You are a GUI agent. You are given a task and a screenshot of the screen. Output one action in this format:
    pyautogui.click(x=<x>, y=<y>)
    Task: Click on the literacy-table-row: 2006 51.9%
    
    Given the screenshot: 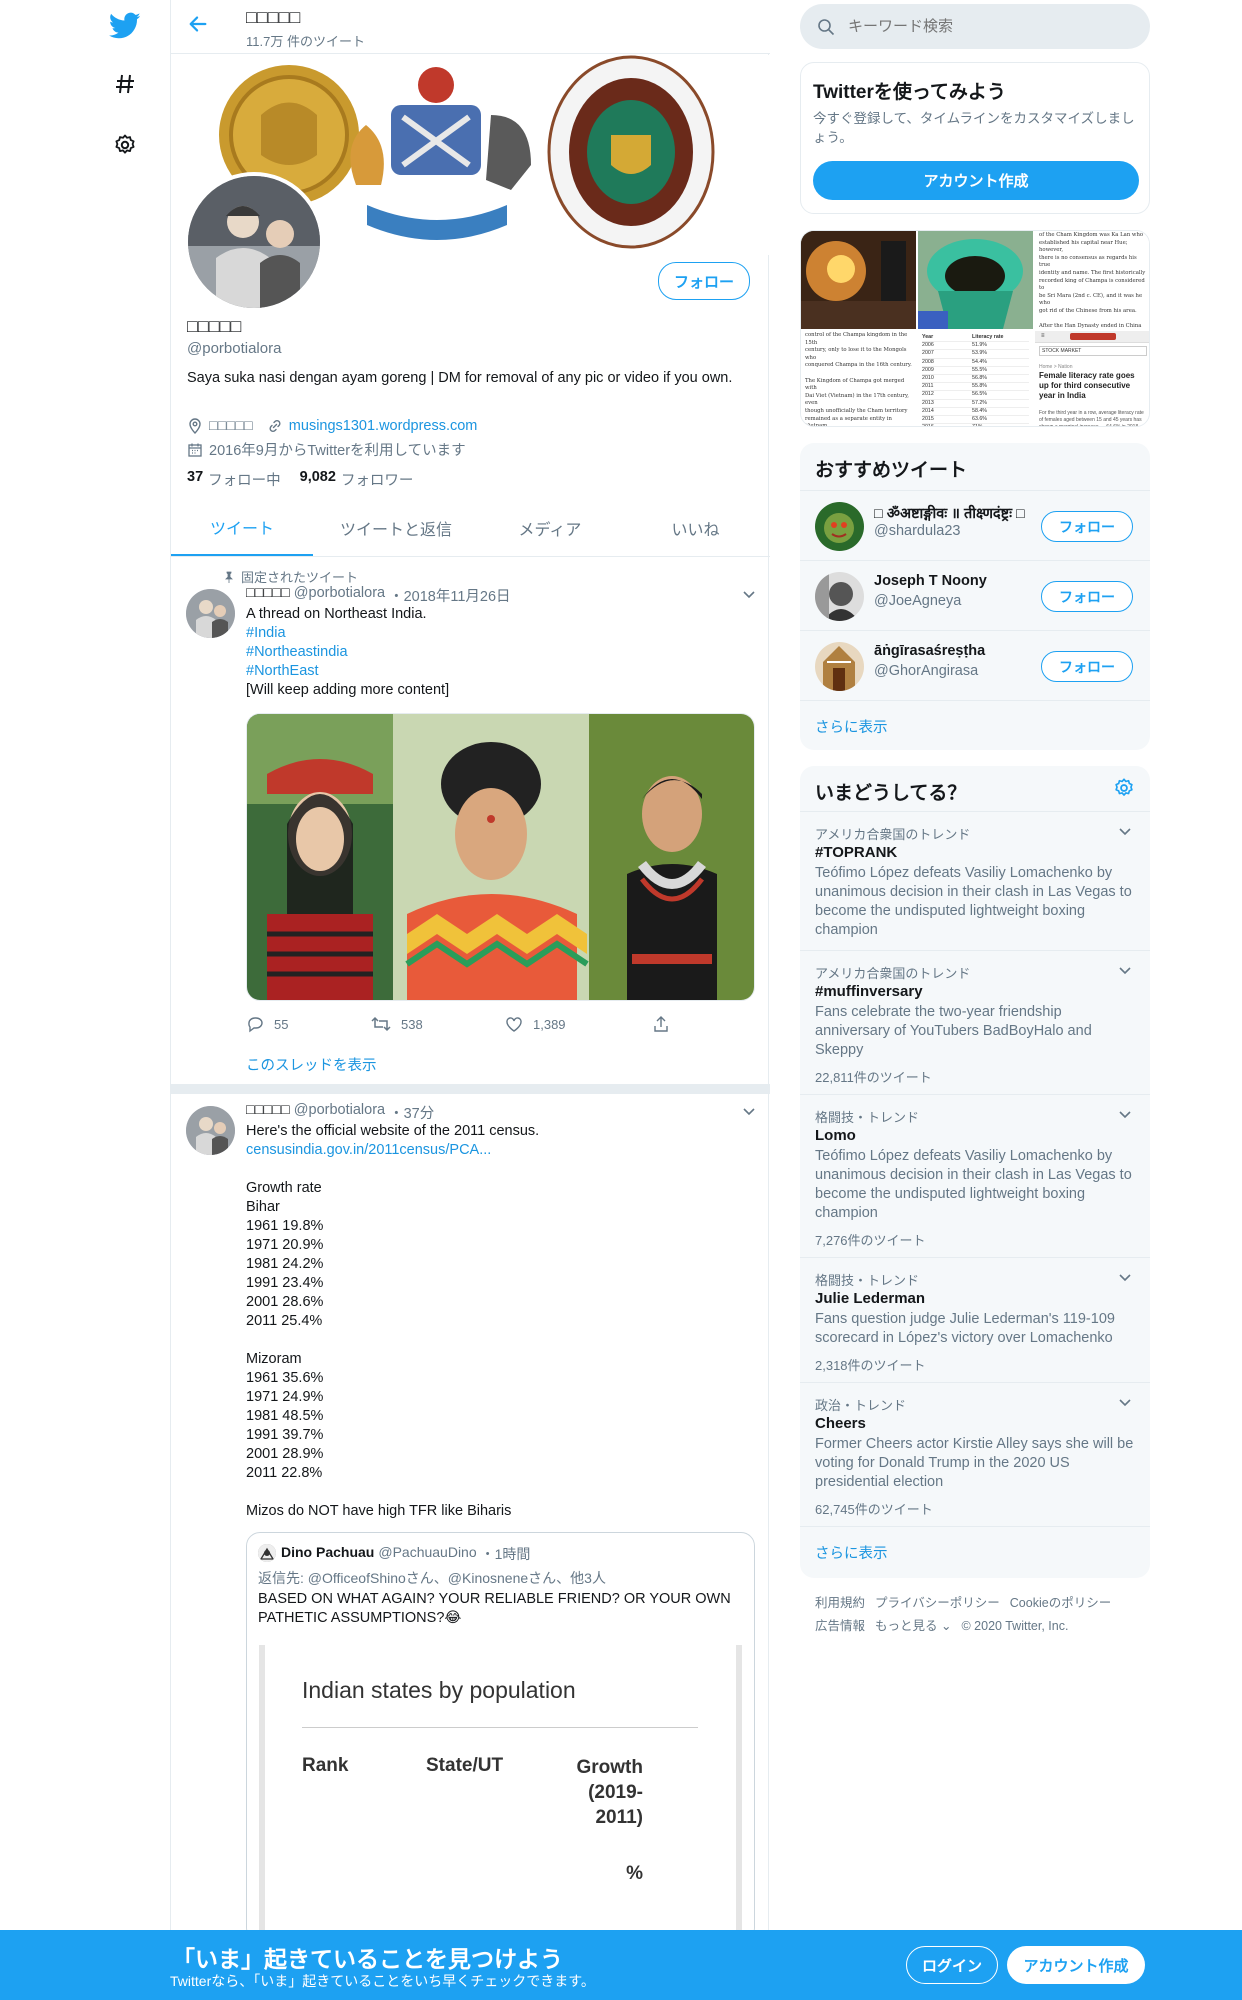 What is the action you would take?
    pyautogui.click(x=975, y=346)
    